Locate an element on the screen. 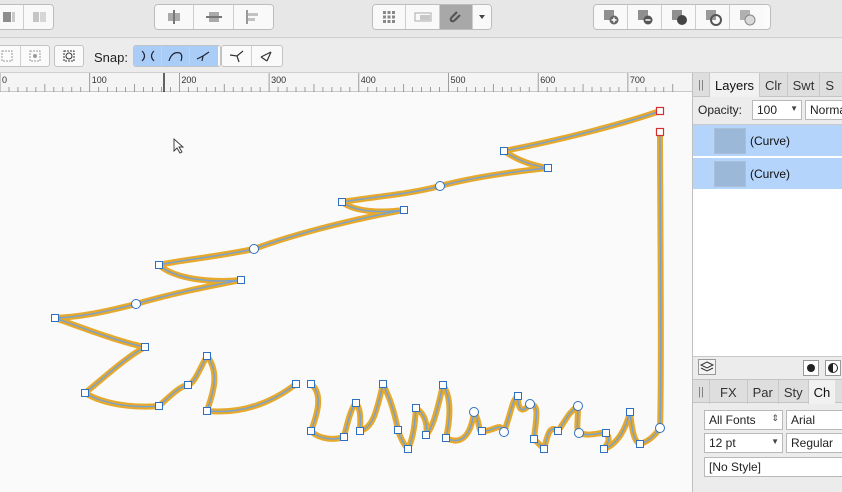 The height and width of the screenshot is (492, 842). tab-swatches: Swt is located at coordinates (803, 85).